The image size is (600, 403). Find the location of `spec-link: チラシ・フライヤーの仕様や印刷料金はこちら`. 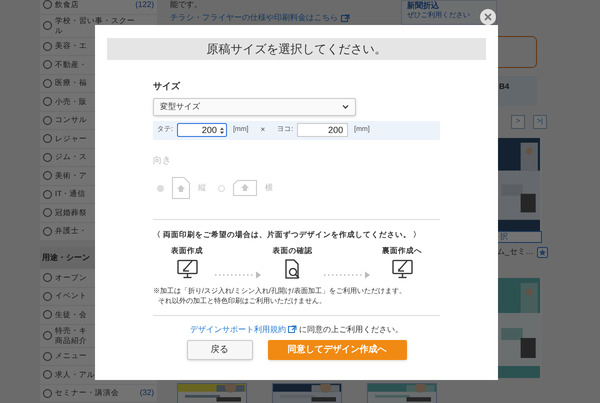

spec-link: チラシ・フライヤーの仕様や印刷料金はこちら is located at coordinates (254, 18).